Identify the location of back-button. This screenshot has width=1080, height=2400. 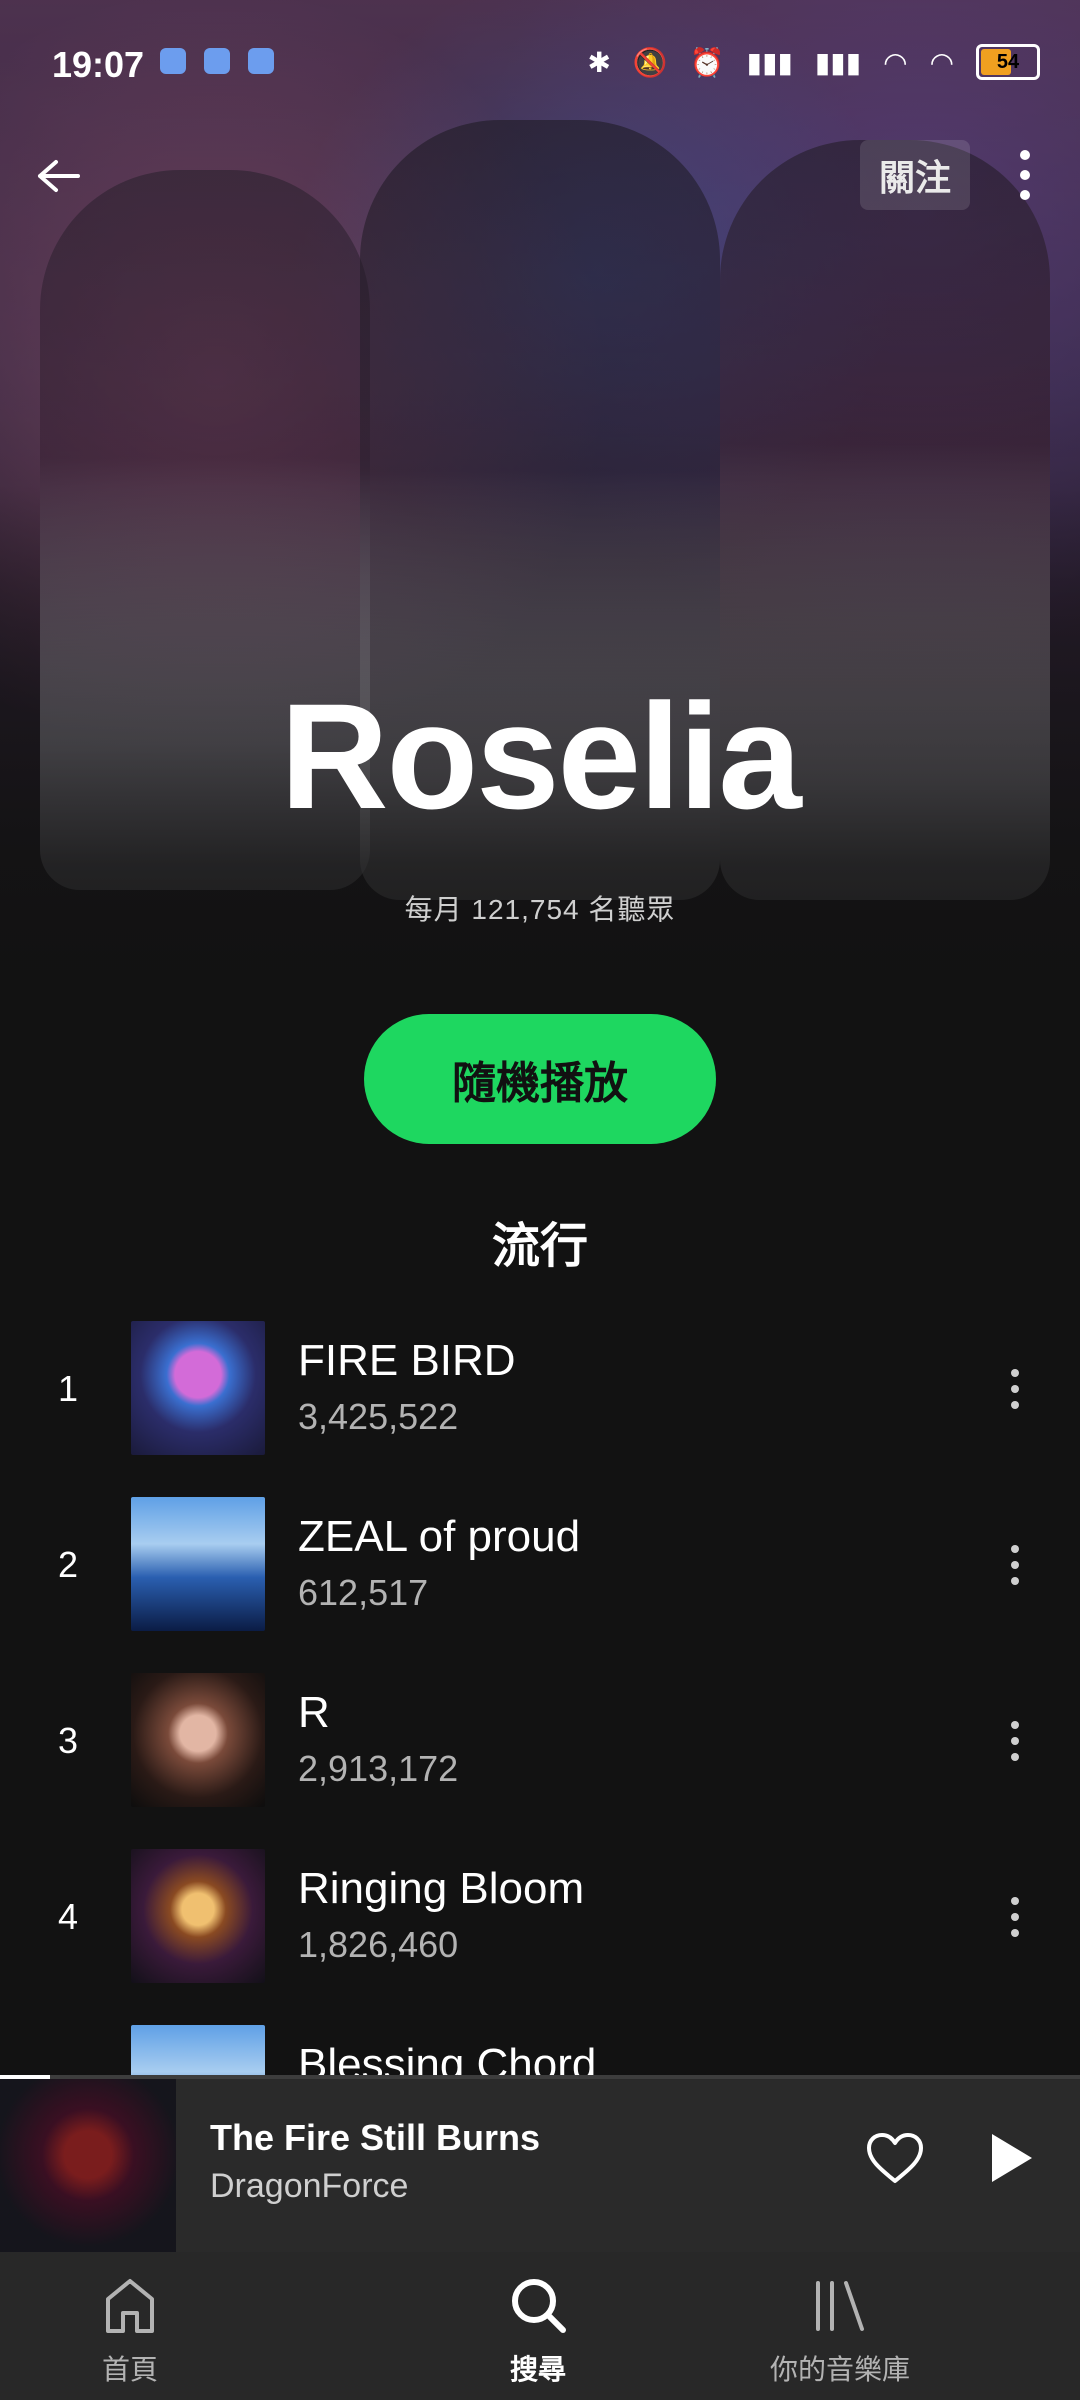
(58, 176).